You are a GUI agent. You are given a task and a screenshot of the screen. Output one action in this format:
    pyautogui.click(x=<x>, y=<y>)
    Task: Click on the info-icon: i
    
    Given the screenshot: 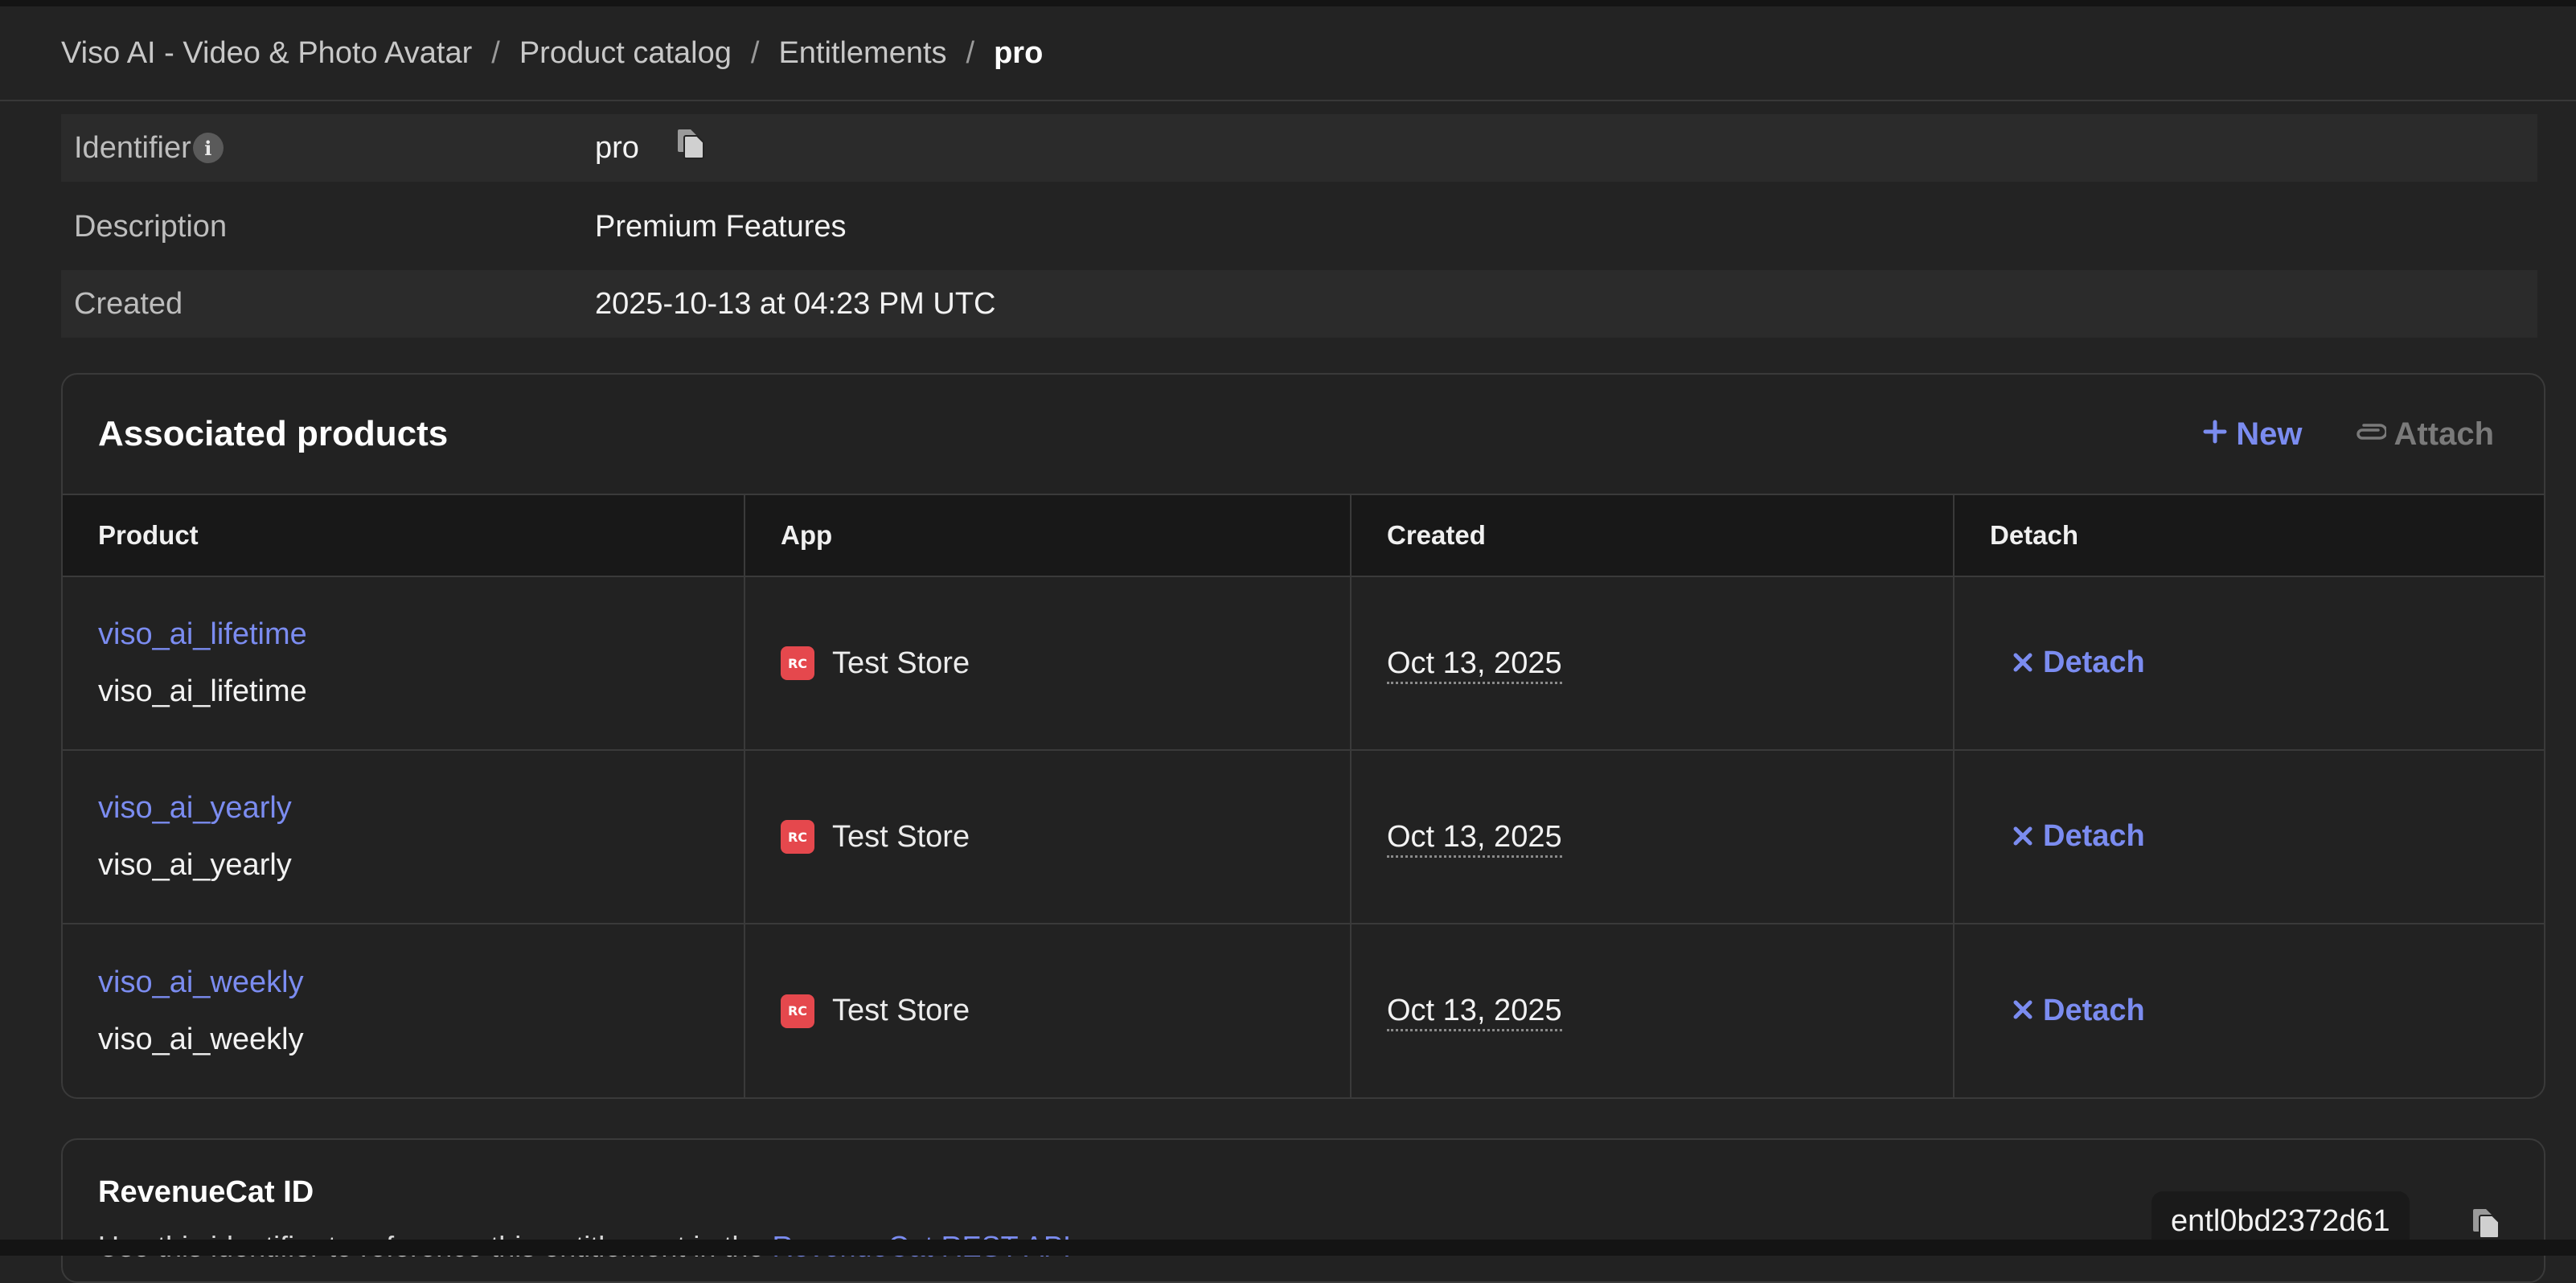 What is the action you would take?
    pyautogui.click(x=208, y=148)
    